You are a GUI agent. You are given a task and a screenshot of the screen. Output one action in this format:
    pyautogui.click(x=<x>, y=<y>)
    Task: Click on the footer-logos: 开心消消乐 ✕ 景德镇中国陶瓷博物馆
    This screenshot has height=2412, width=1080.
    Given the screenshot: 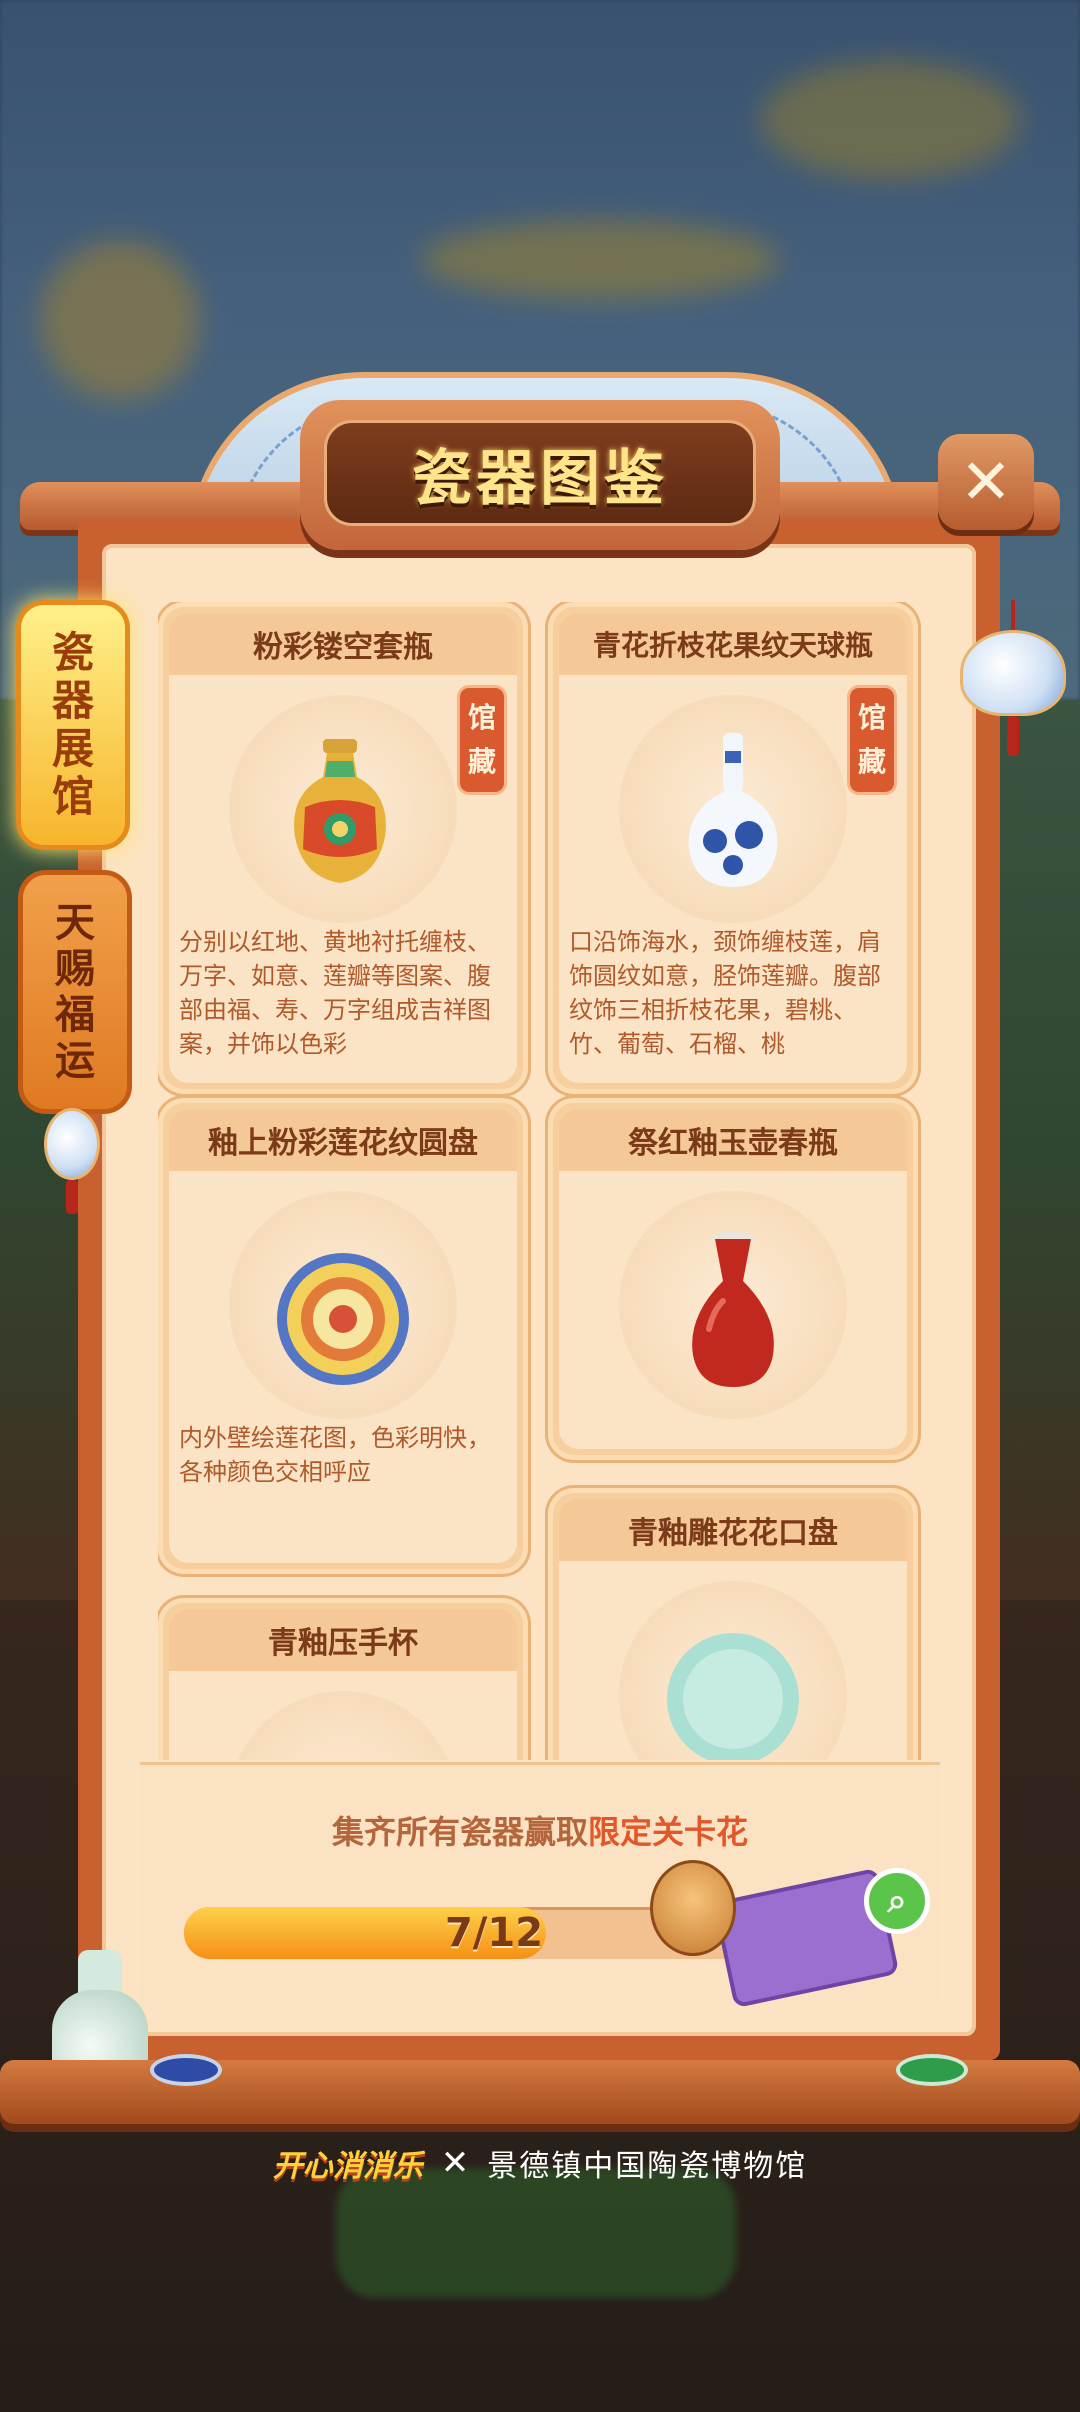 What is the action you would take?
    pyautogui.click(x=540, y=2163)
    